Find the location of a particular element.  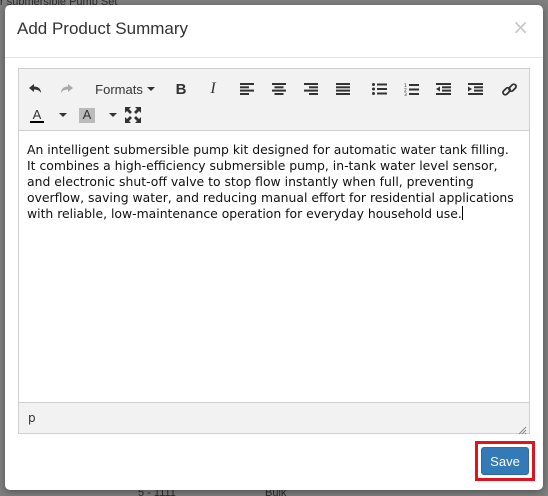

bold-button: B is located at coordinates (181, 89).